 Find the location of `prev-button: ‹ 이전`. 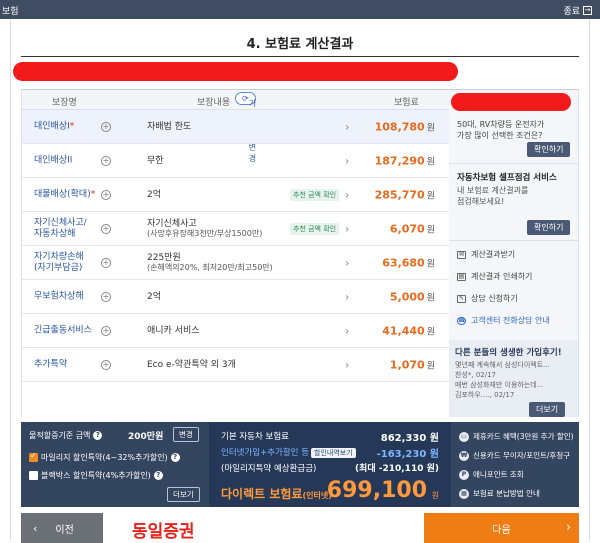

prev-button: ‹ 이전 is located at coordinates (62, 528).